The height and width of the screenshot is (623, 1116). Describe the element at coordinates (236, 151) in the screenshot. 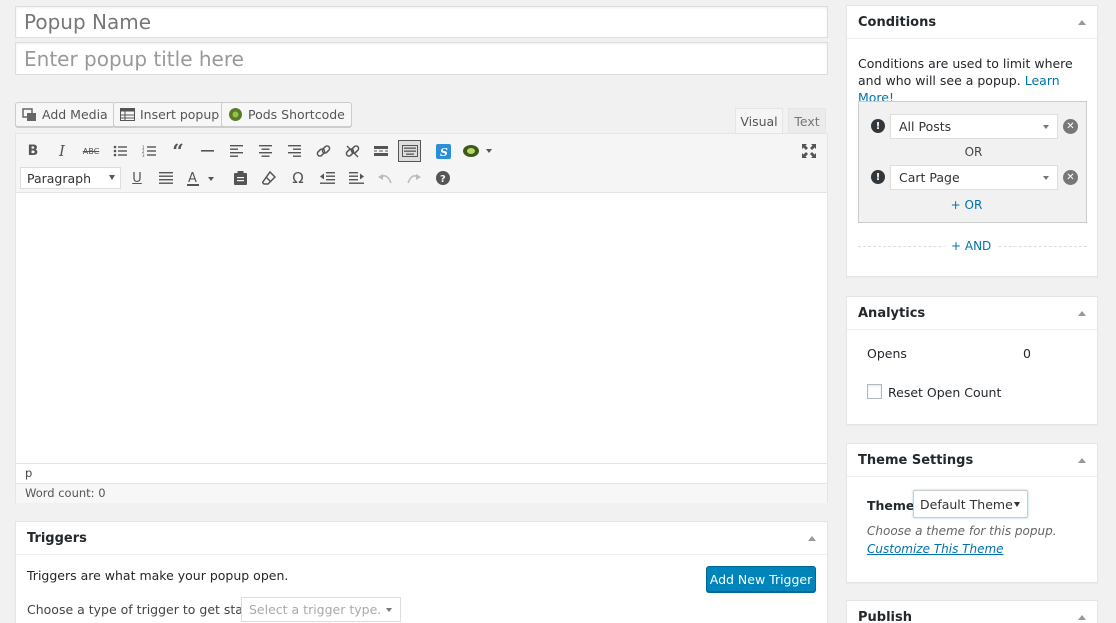

I see `align-left-icon` at that location.